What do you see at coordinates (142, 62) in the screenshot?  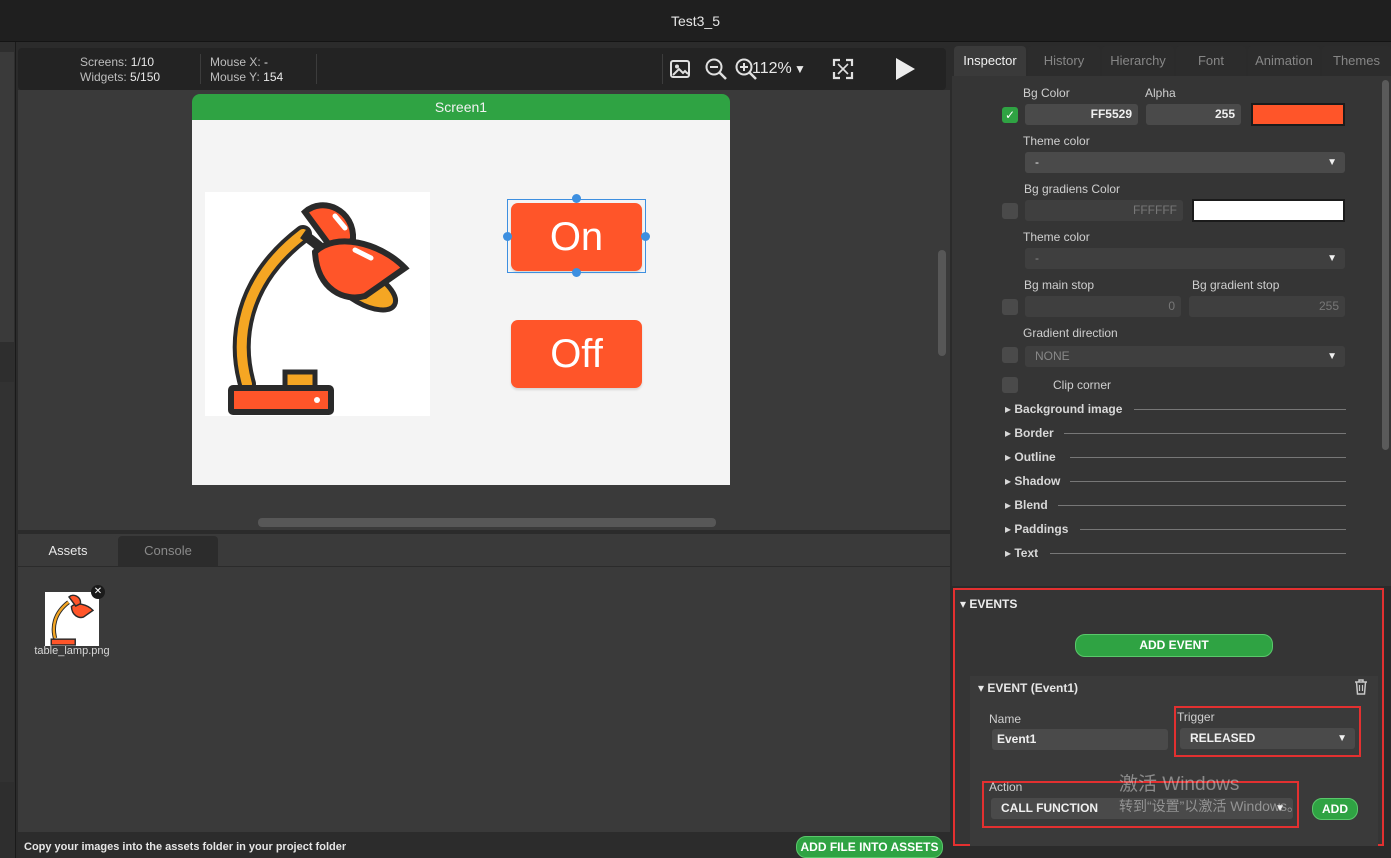 I see `screens-value: 1/10` at bounding box center [142, 62].